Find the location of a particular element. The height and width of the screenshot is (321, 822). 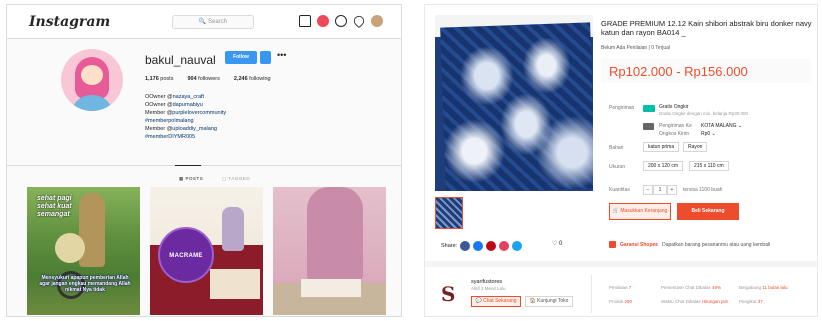

quantity-stepper: − 1 + is located at coordinates (660, 190).